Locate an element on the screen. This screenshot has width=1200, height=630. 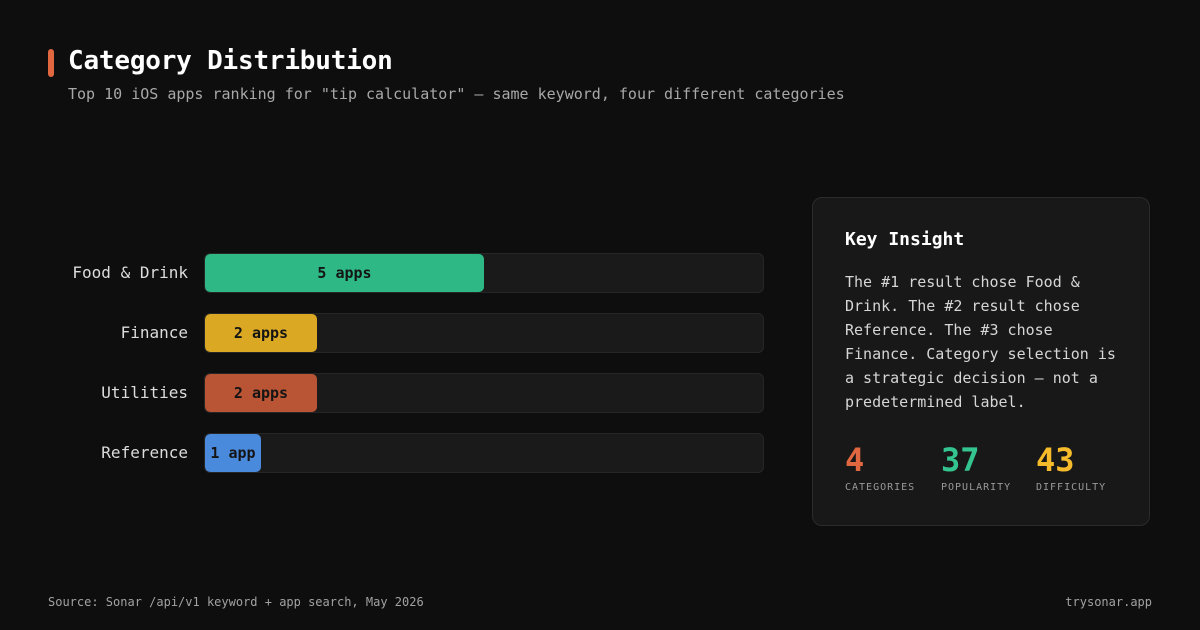
bar: 1 app is located at coordinates (233, 453).